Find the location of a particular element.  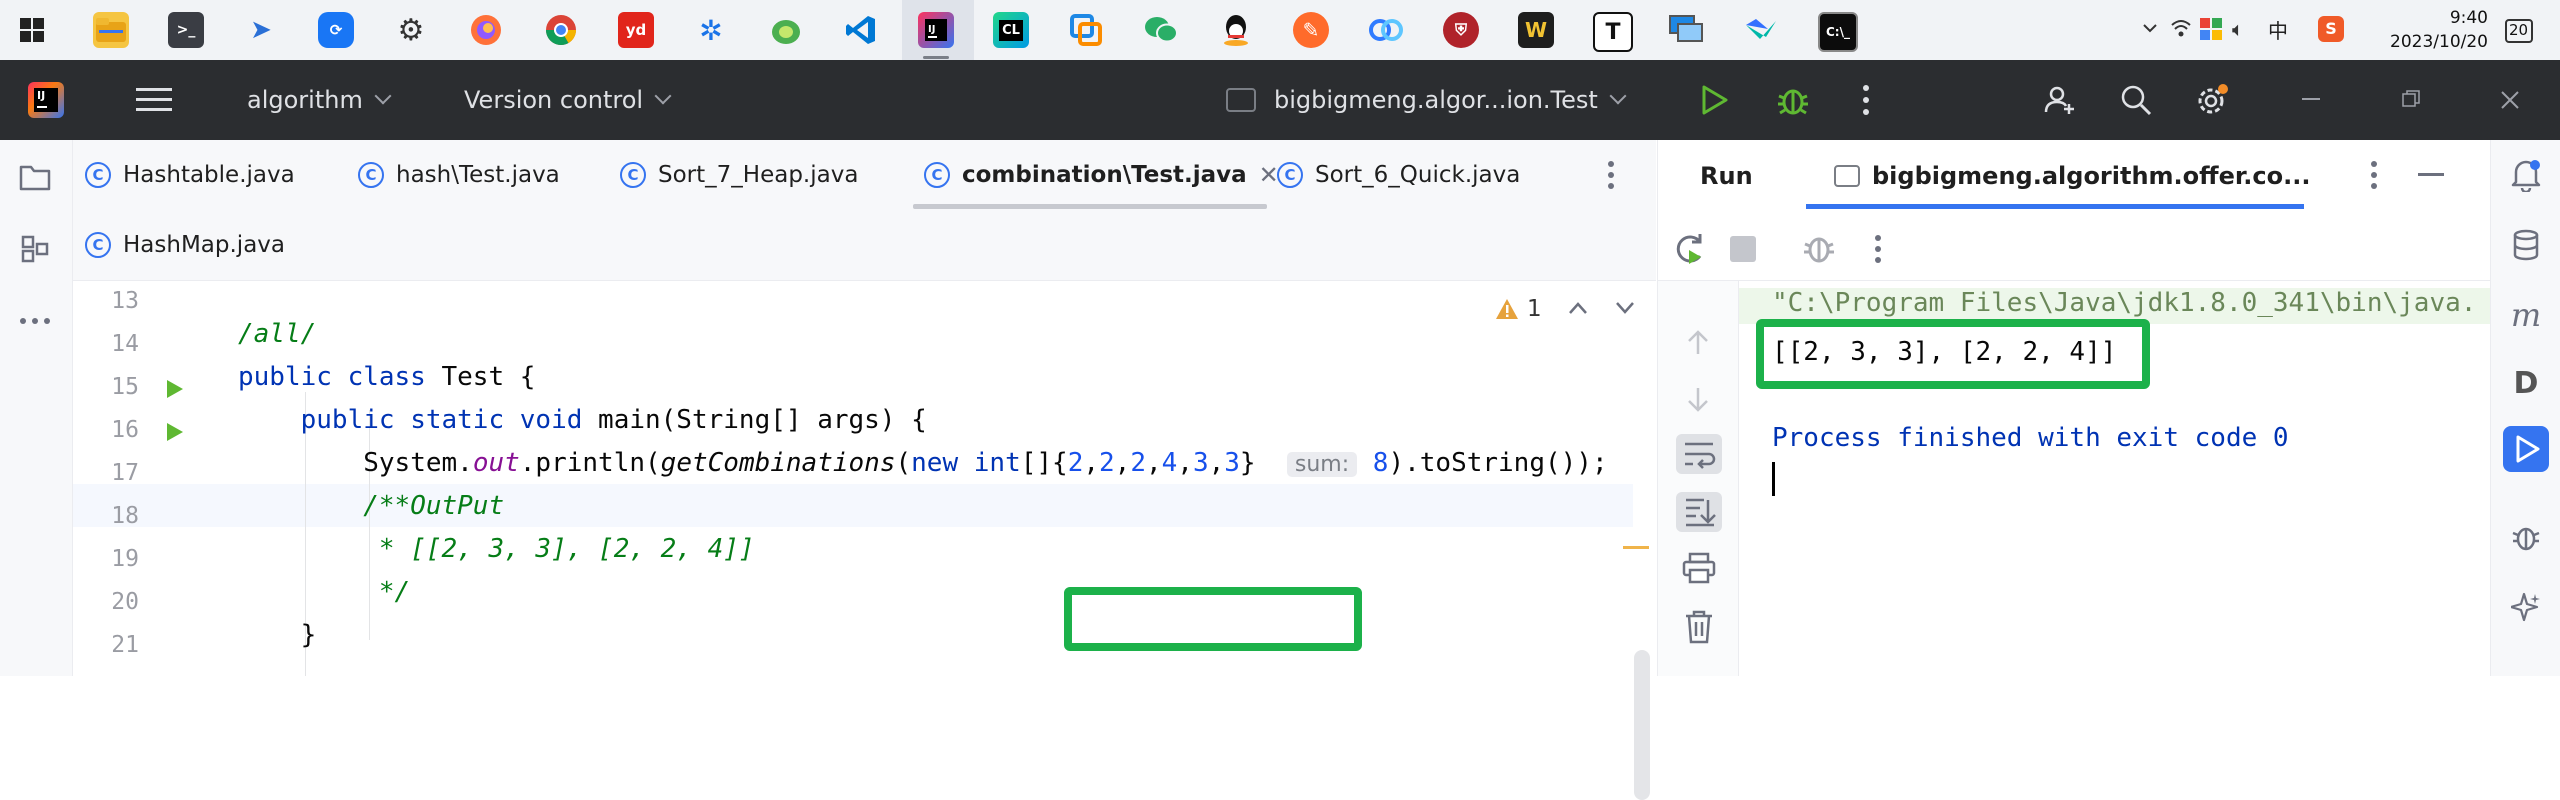

close-tab-icon: ✕ is located at coordinates (1269, 175).